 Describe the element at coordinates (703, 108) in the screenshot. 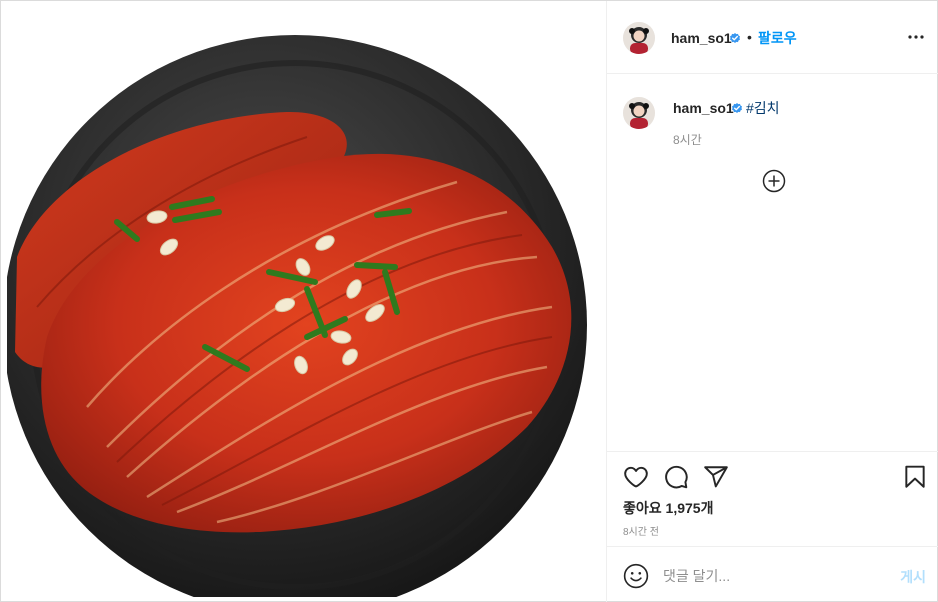

I see `caption-username: ham_so1` at that location.